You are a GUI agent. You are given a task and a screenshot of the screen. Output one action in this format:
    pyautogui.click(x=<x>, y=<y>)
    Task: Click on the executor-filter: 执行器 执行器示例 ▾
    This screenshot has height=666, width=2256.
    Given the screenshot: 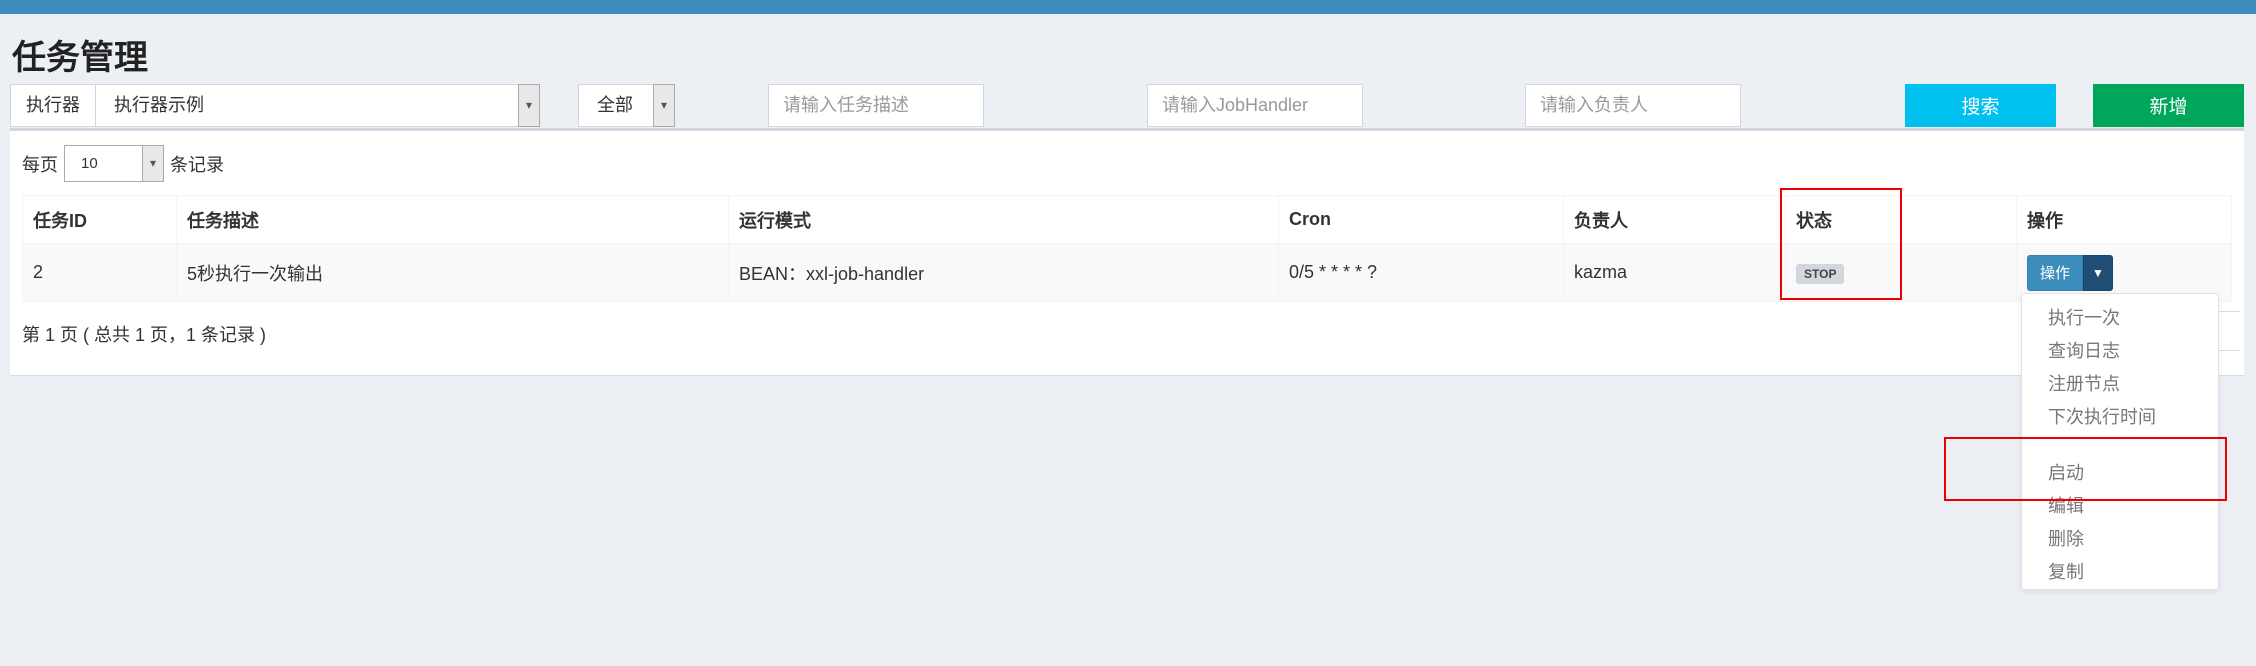 What is the action you would take?
    pyautogui.click(x=275, y=105)
    